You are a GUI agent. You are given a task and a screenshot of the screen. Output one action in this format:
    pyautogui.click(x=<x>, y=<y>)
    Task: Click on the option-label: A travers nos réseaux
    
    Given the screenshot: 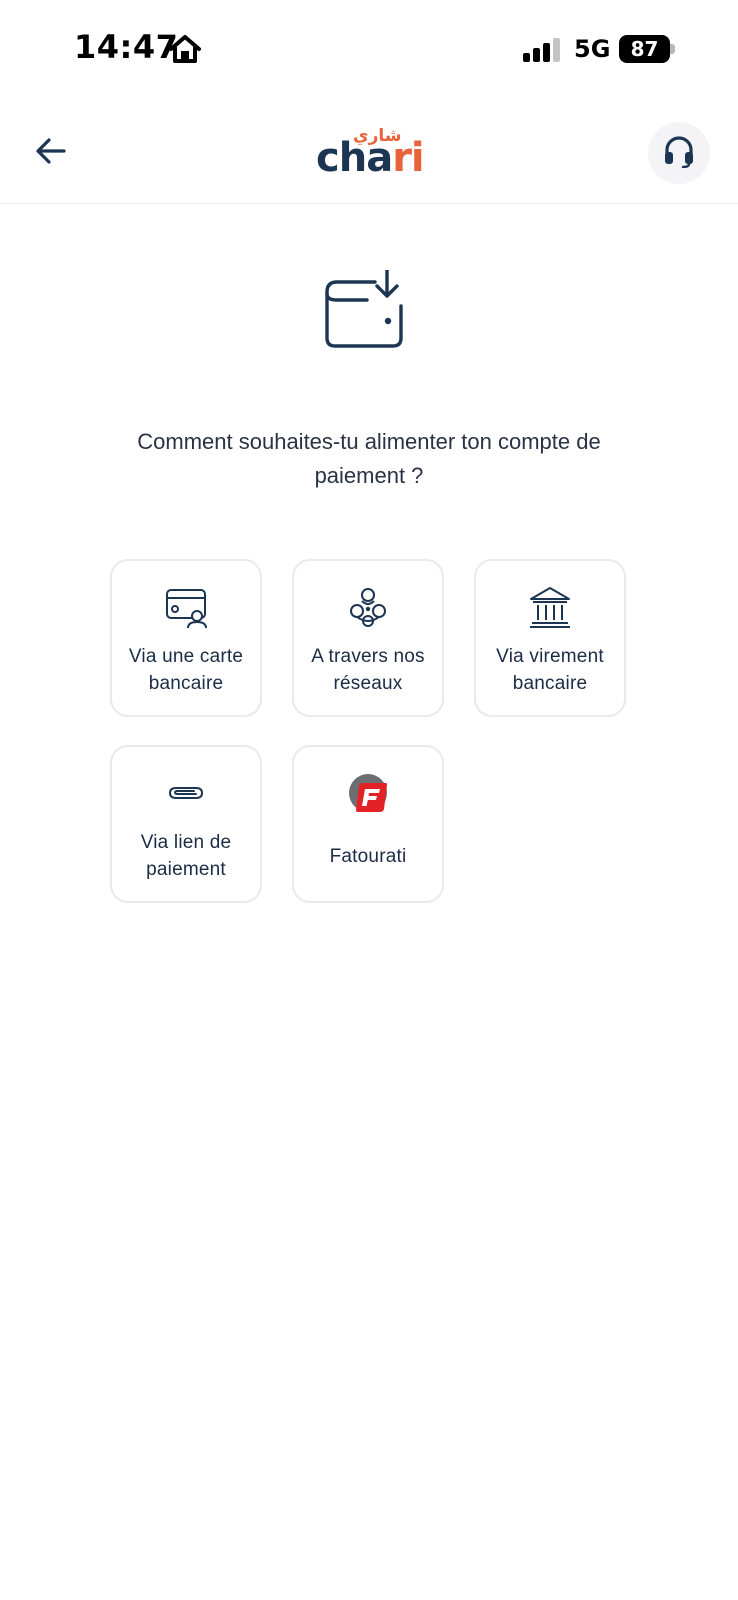 What is the action you would take?
    pyautogui.click(x=368, y=670)
    